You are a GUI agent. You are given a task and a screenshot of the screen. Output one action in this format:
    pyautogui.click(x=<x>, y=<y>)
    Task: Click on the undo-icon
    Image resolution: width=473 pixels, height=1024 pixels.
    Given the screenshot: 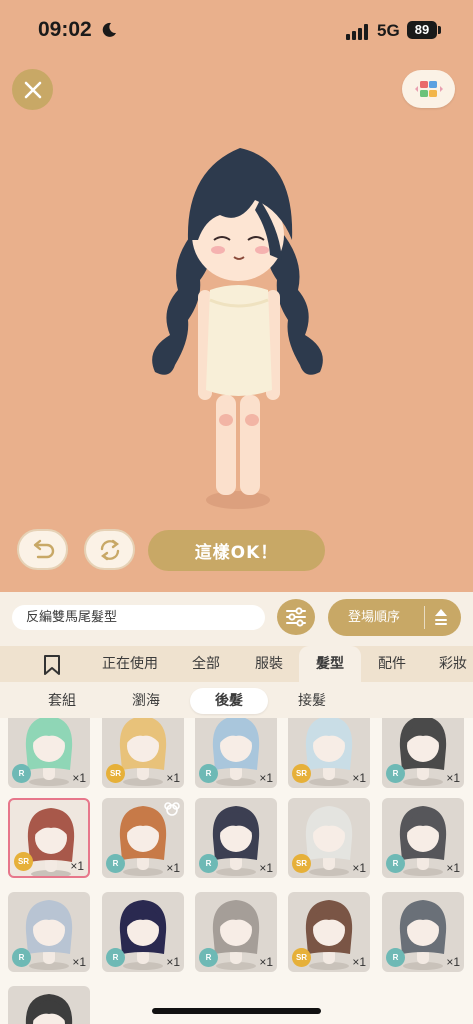 What is the action you would take?
    pyautogui.click(x=43, y=548)
    